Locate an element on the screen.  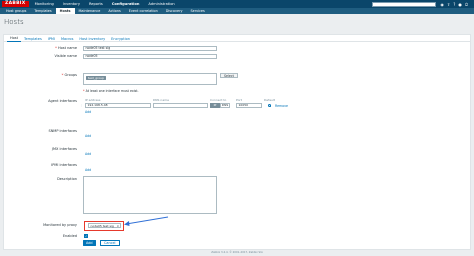
tab-templates: Templates is located at coordinates (33, 38).